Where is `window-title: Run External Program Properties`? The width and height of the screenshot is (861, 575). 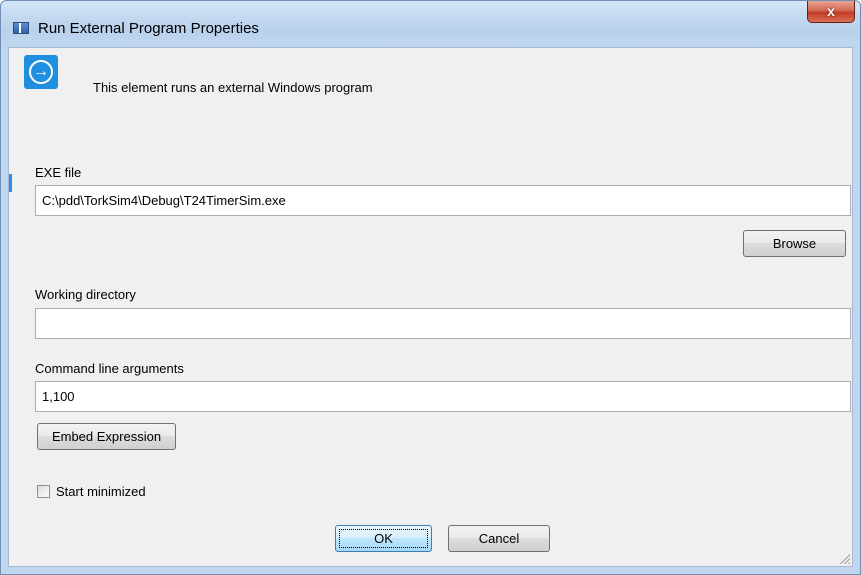 window-title: Run External Program Properties is located at coordinates (148, 28).